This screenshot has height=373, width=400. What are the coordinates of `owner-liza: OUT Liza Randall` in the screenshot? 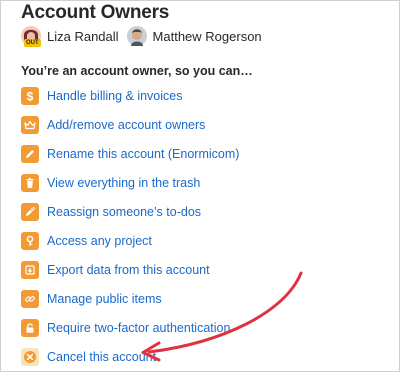 It's located at (70, 36).